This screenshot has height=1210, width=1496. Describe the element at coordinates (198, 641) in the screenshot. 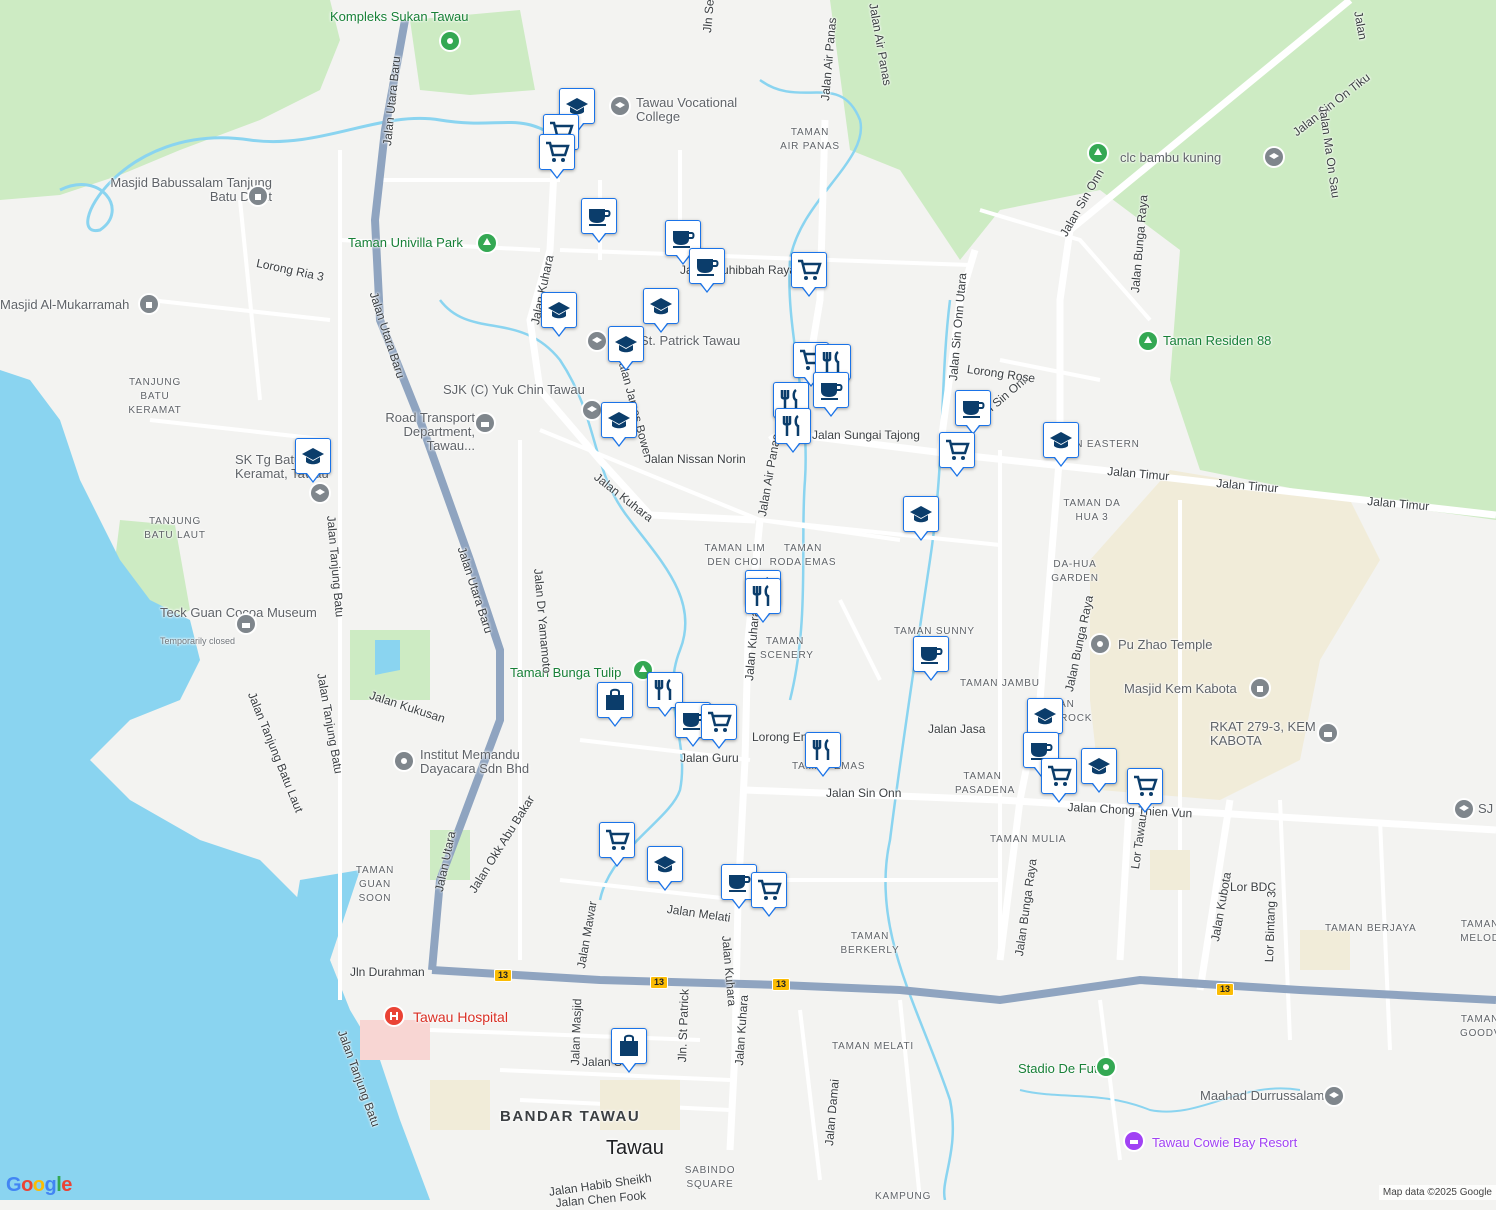

I see `teck-guan-status: Temporarily closed` at that location.